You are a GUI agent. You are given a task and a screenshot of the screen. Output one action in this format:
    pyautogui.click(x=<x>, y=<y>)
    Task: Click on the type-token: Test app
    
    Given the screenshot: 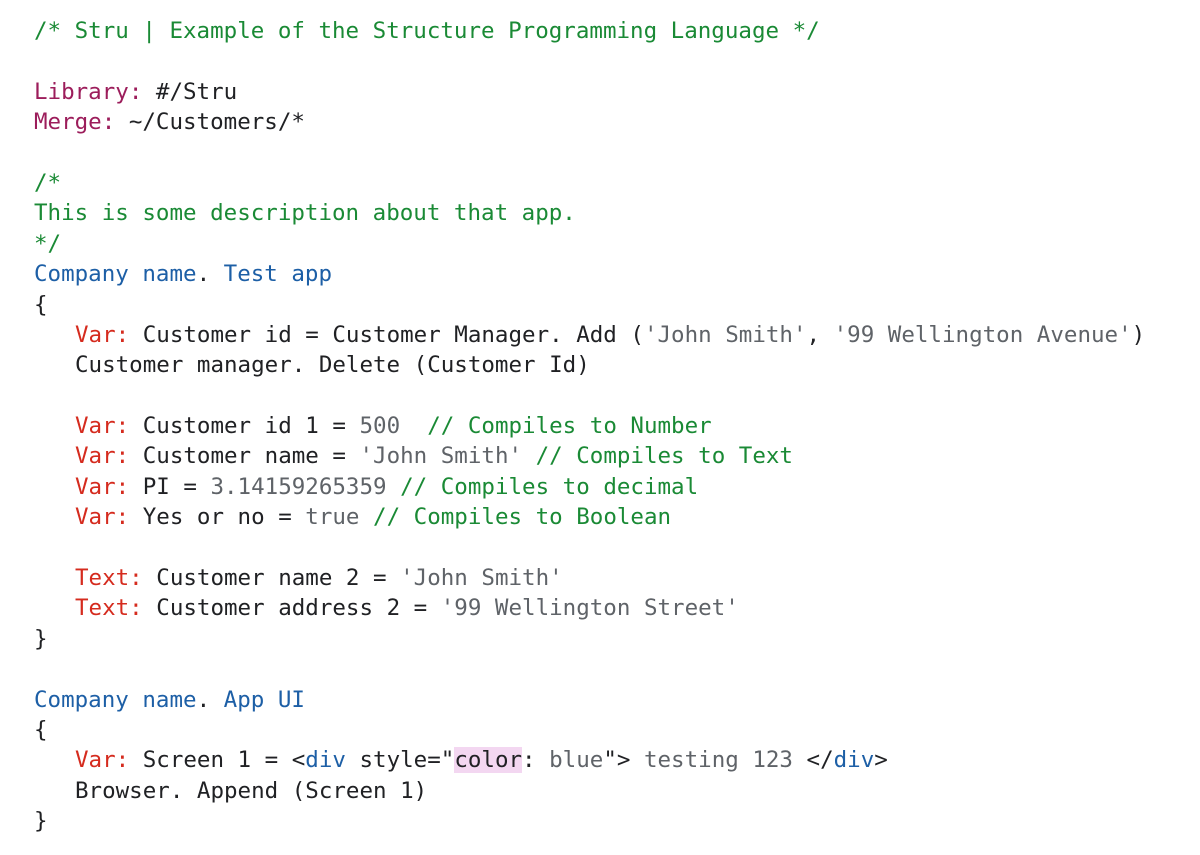 What is the action you would take?
    pyautogui.click(x=278, y=274)
    